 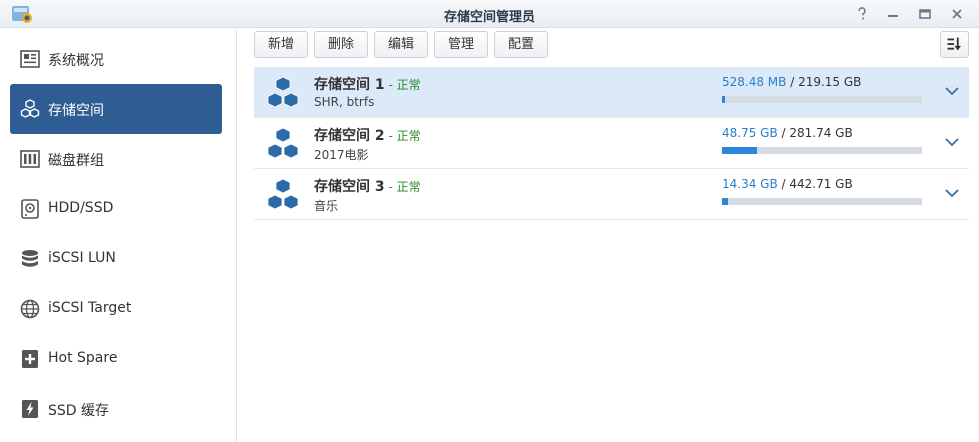 I want to click on sidebar-item-hot-spare: Hot Spare, so click(x=116, y=359).